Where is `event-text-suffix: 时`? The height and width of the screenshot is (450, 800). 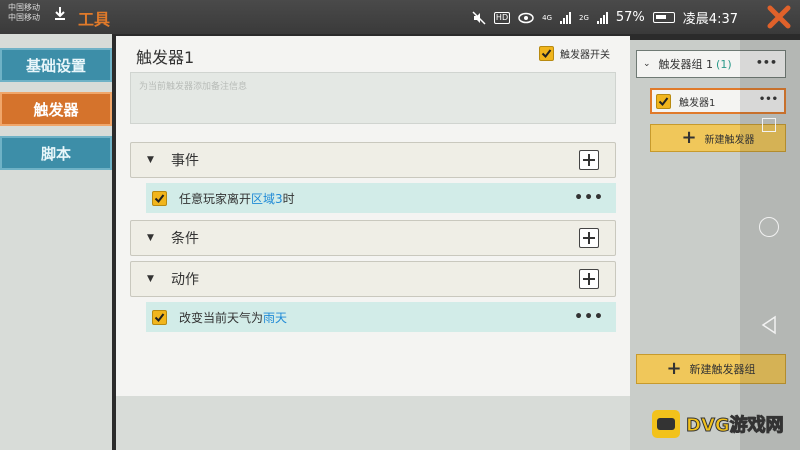 event-text-suffix: 时 is located at coordinates (288, 198).